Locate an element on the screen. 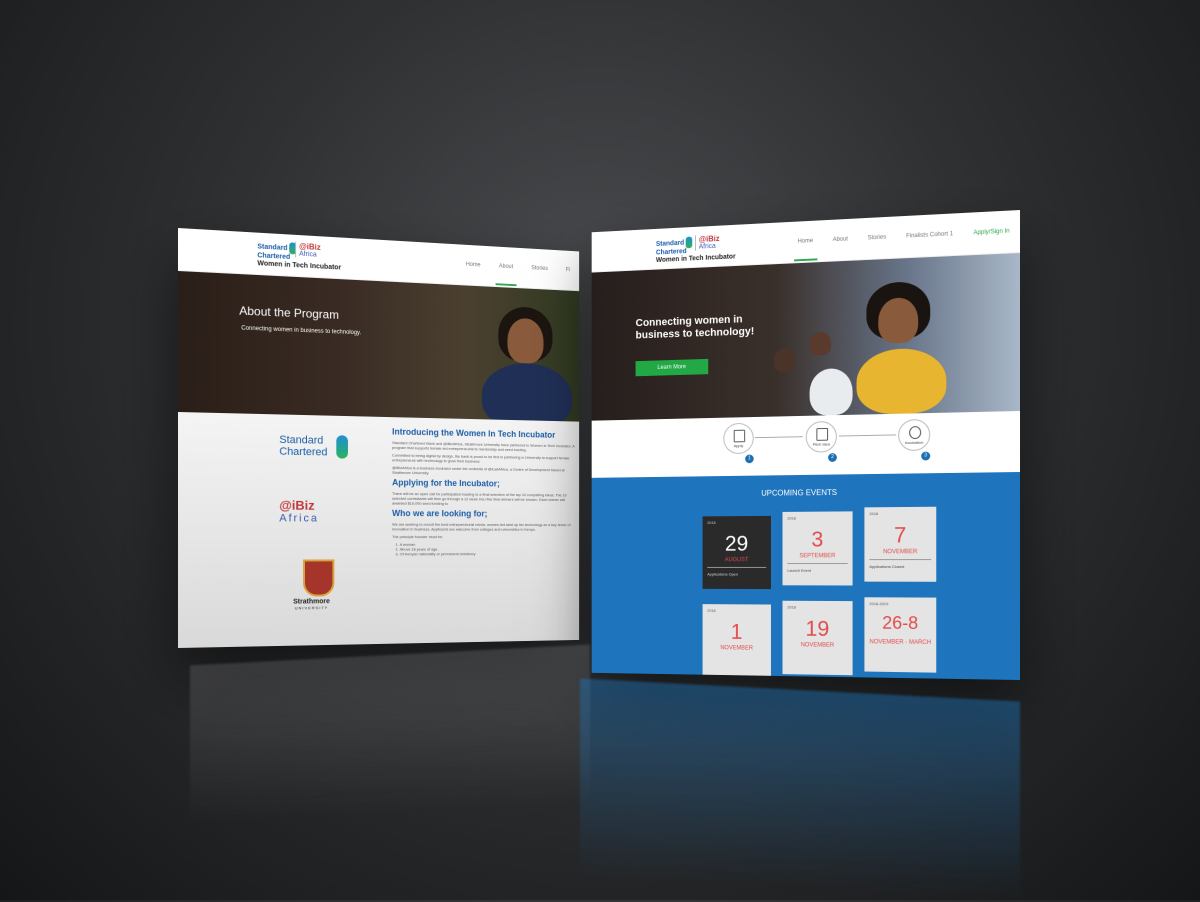 This screenshot has height=902, width=1200. step-number-badge: 1 is located at coordinates (749, 459).